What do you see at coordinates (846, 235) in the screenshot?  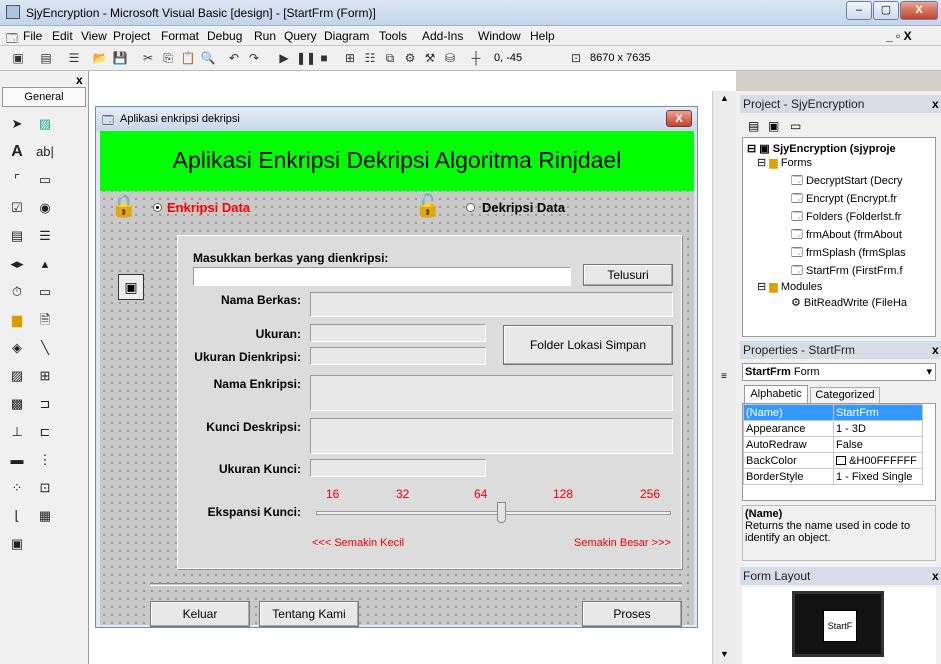 I see `tree-form-item: 🗔 frmAbout (frmAbout` at bounding box center [846, 235].